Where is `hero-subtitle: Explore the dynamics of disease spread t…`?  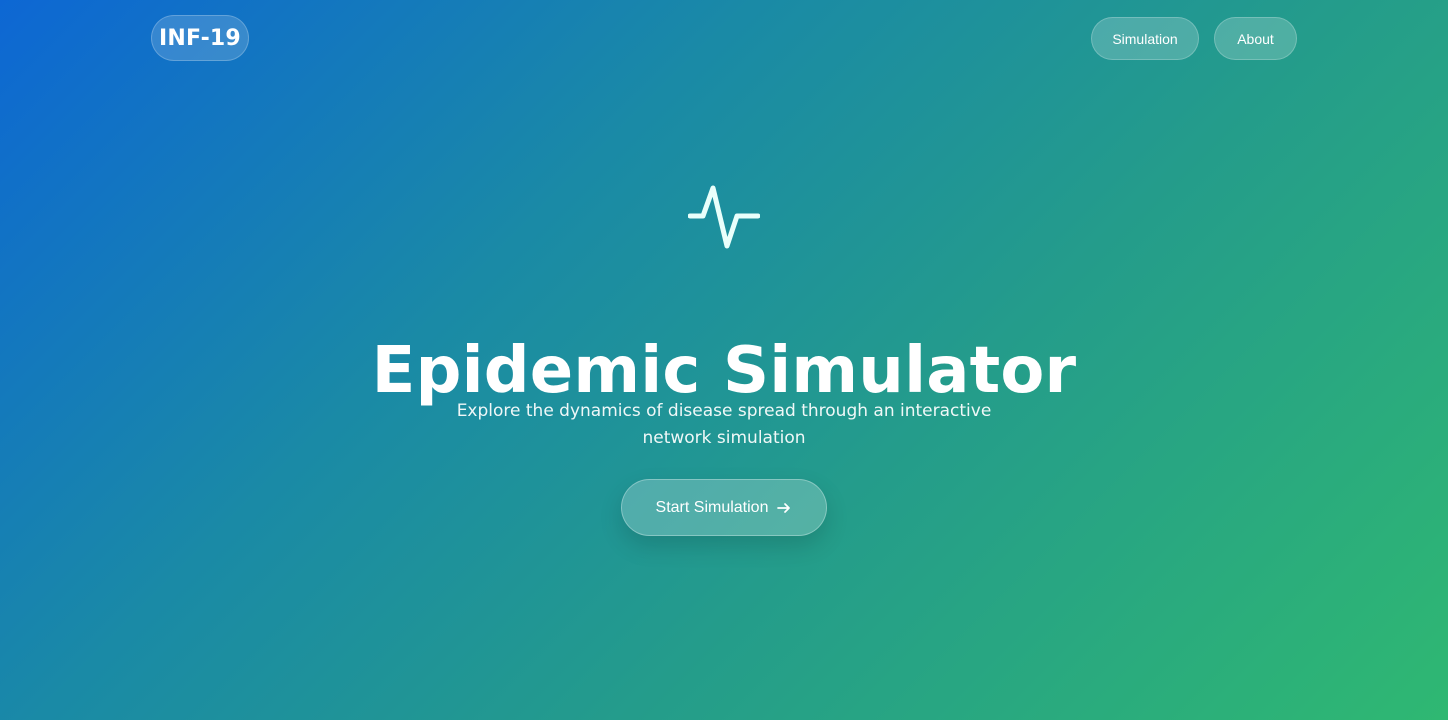
hero-subtitle: Explore the dynamics of disease spread t… is located at coordinates (724, 424).